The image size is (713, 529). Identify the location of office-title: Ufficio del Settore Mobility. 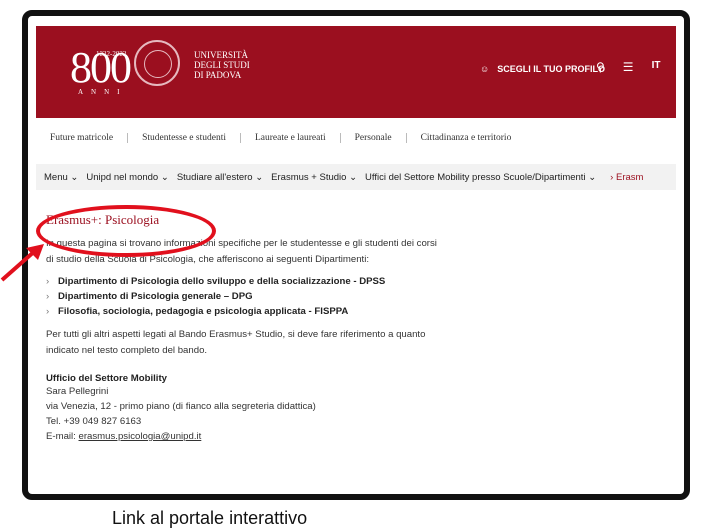
(106, 378).